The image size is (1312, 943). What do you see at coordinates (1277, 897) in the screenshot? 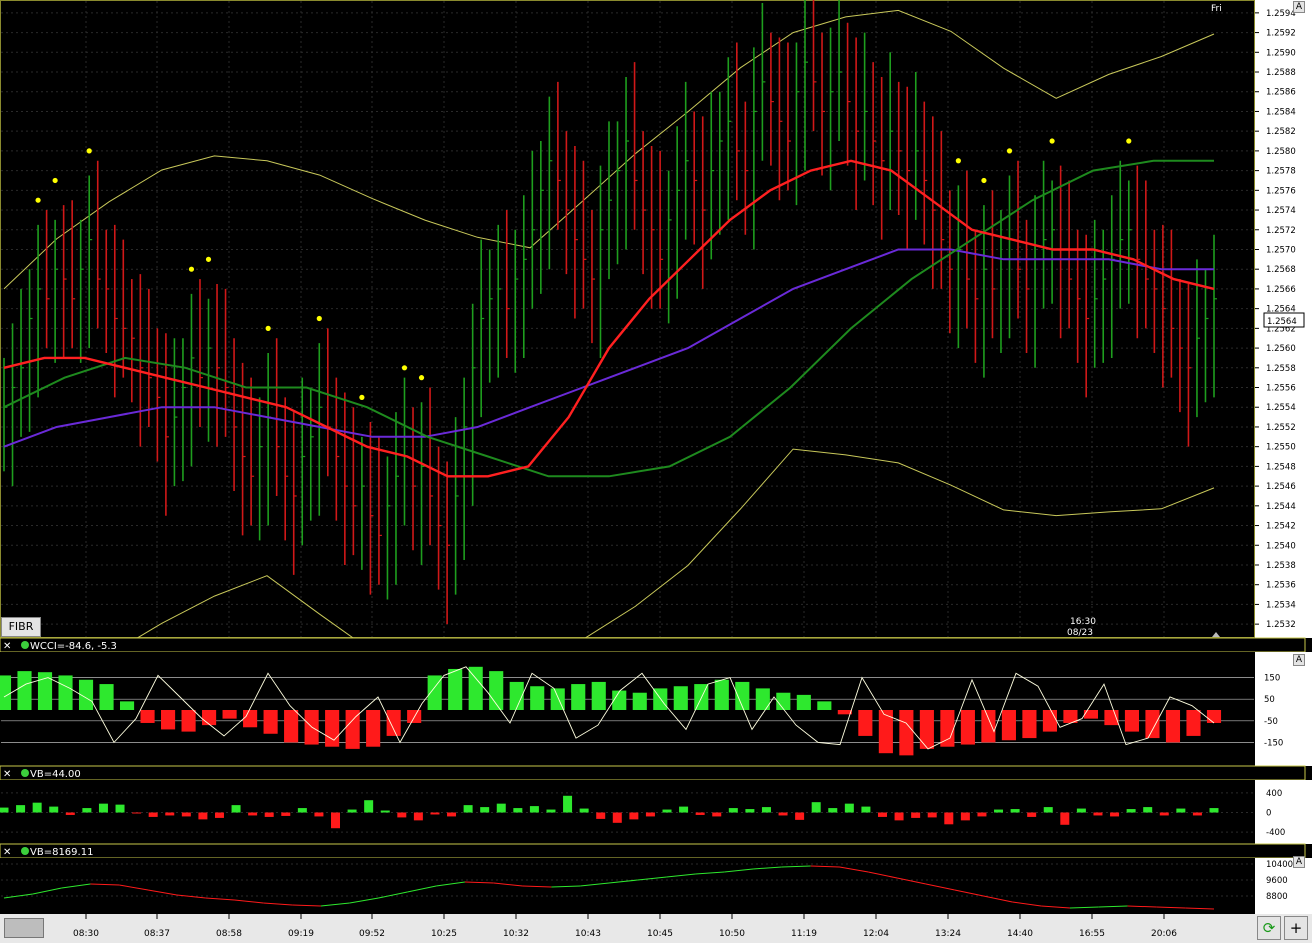
I see `vb2-axis-tick: 8800` at bounding box center [1277, 897].